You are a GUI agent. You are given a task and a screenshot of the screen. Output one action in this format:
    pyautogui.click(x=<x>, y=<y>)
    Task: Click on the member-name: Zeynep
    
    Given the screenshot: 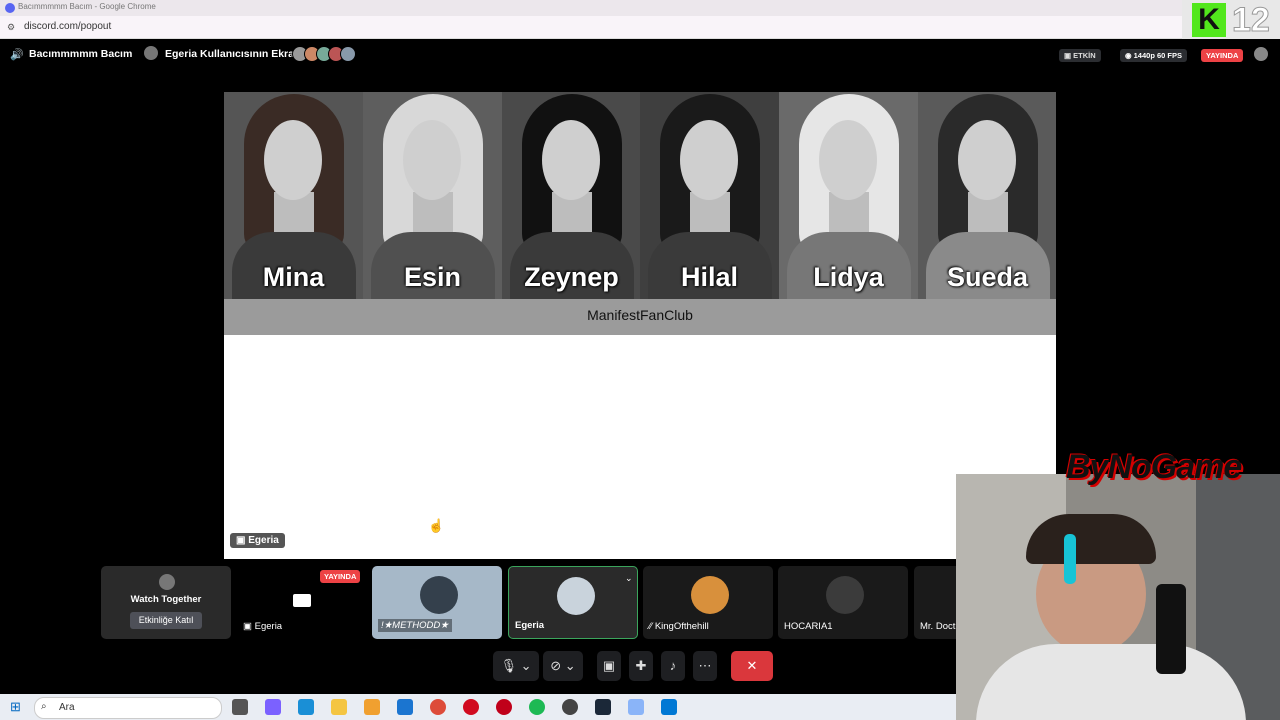 What is the action you would take?
    pyautogui.click(x=571, y=277)
    